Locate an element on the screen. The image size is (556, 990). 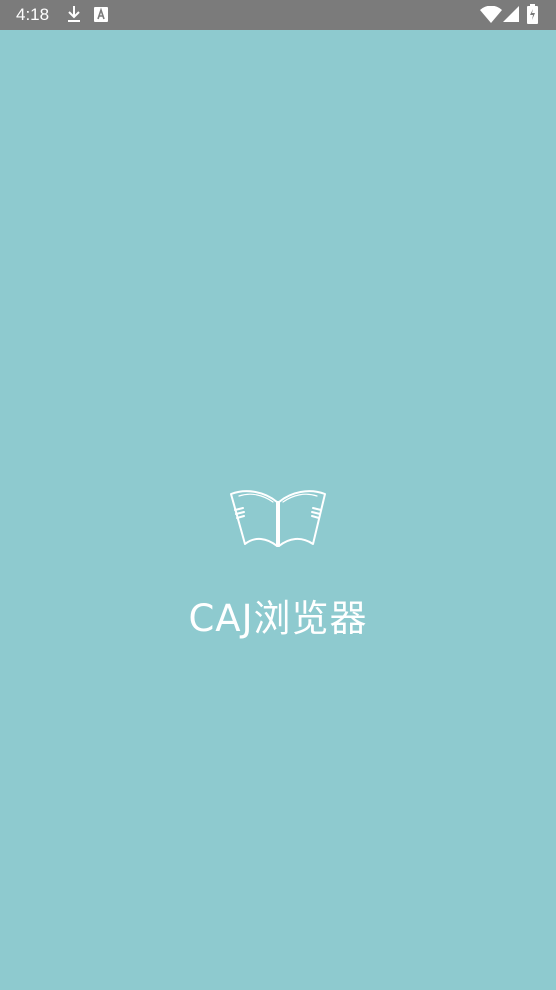
app-name-title: CAJ浏览器 is located at coordinates (278, 618).